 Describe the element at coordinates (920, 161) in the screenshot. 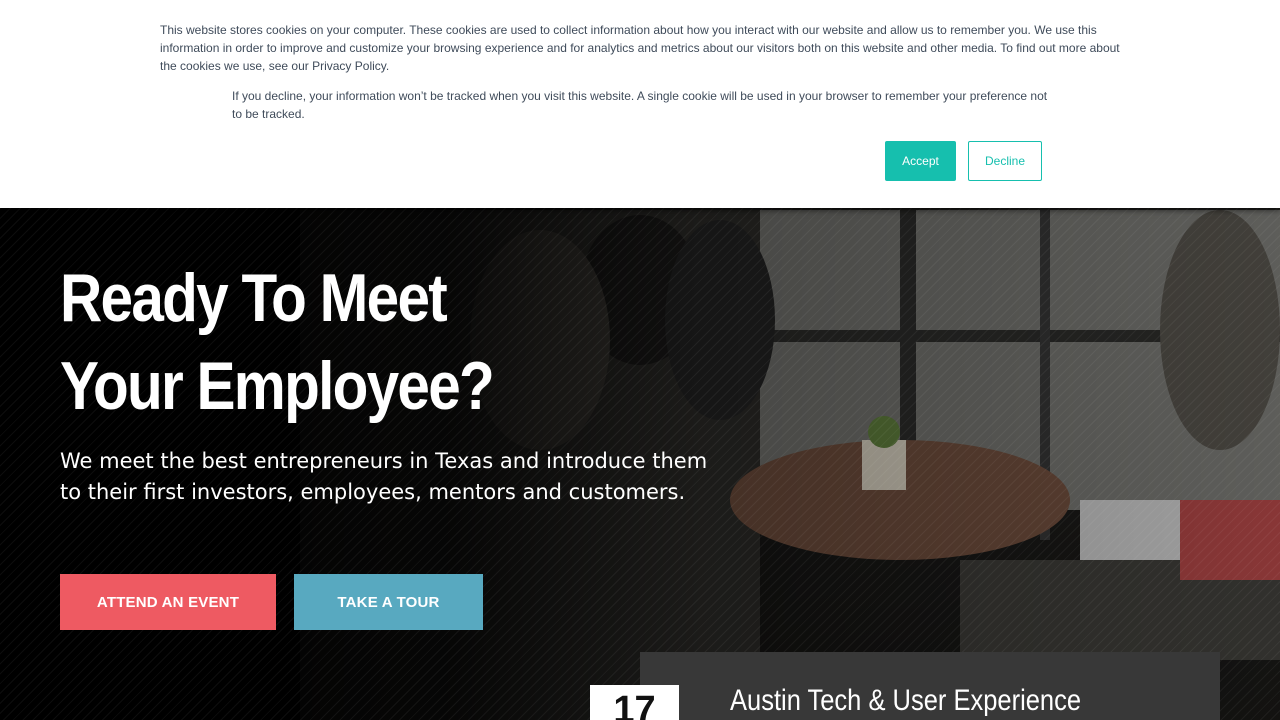

I see `accept-cookies-button: Accept` at that location.